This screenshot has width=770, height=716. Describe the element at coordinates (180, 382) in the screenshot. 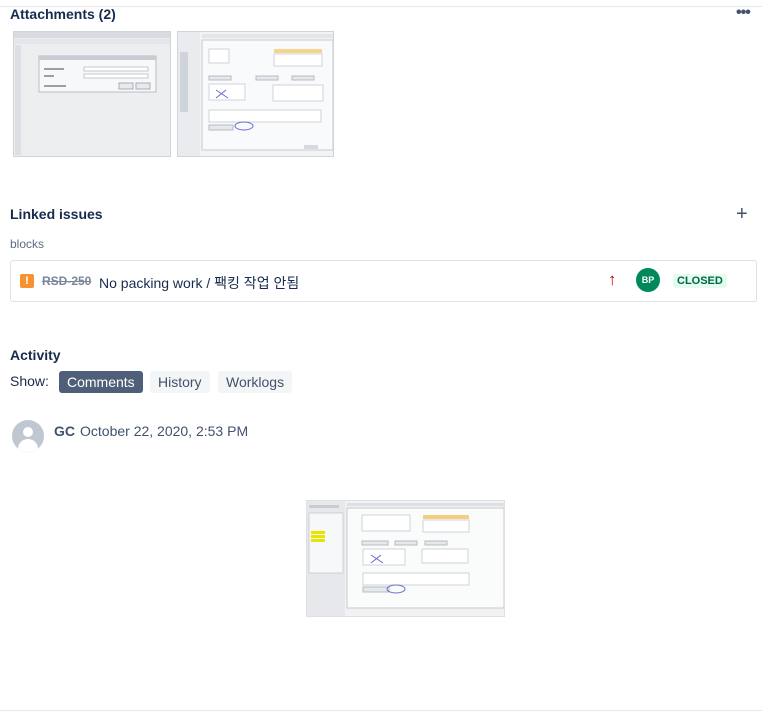

I see `tab-history: History` at that location.